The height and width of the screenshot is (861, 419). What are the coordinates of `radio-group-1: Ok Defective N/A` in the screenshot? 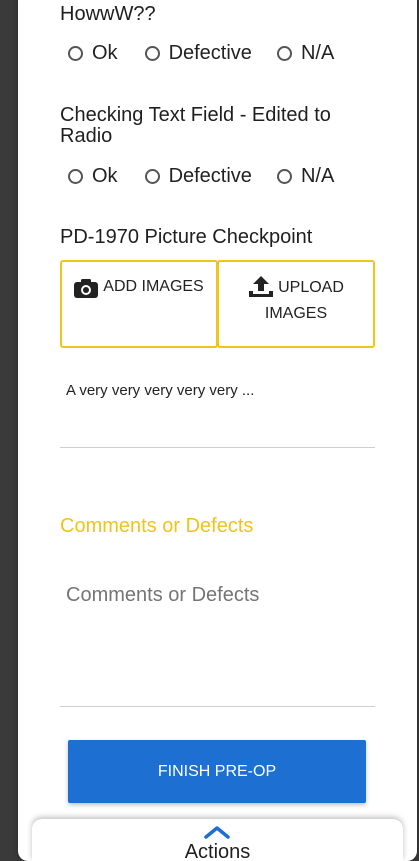 It's located at (201, 53).